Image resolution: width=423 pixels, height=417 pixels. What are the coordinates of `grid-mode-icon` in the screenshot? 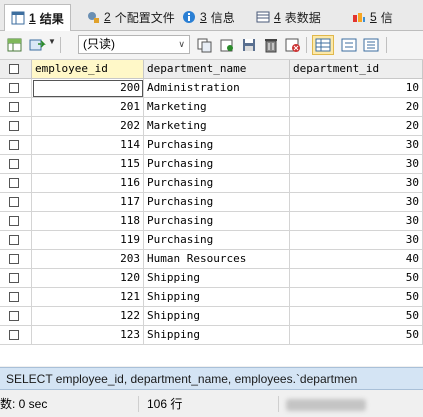 It's located at (323, 45).